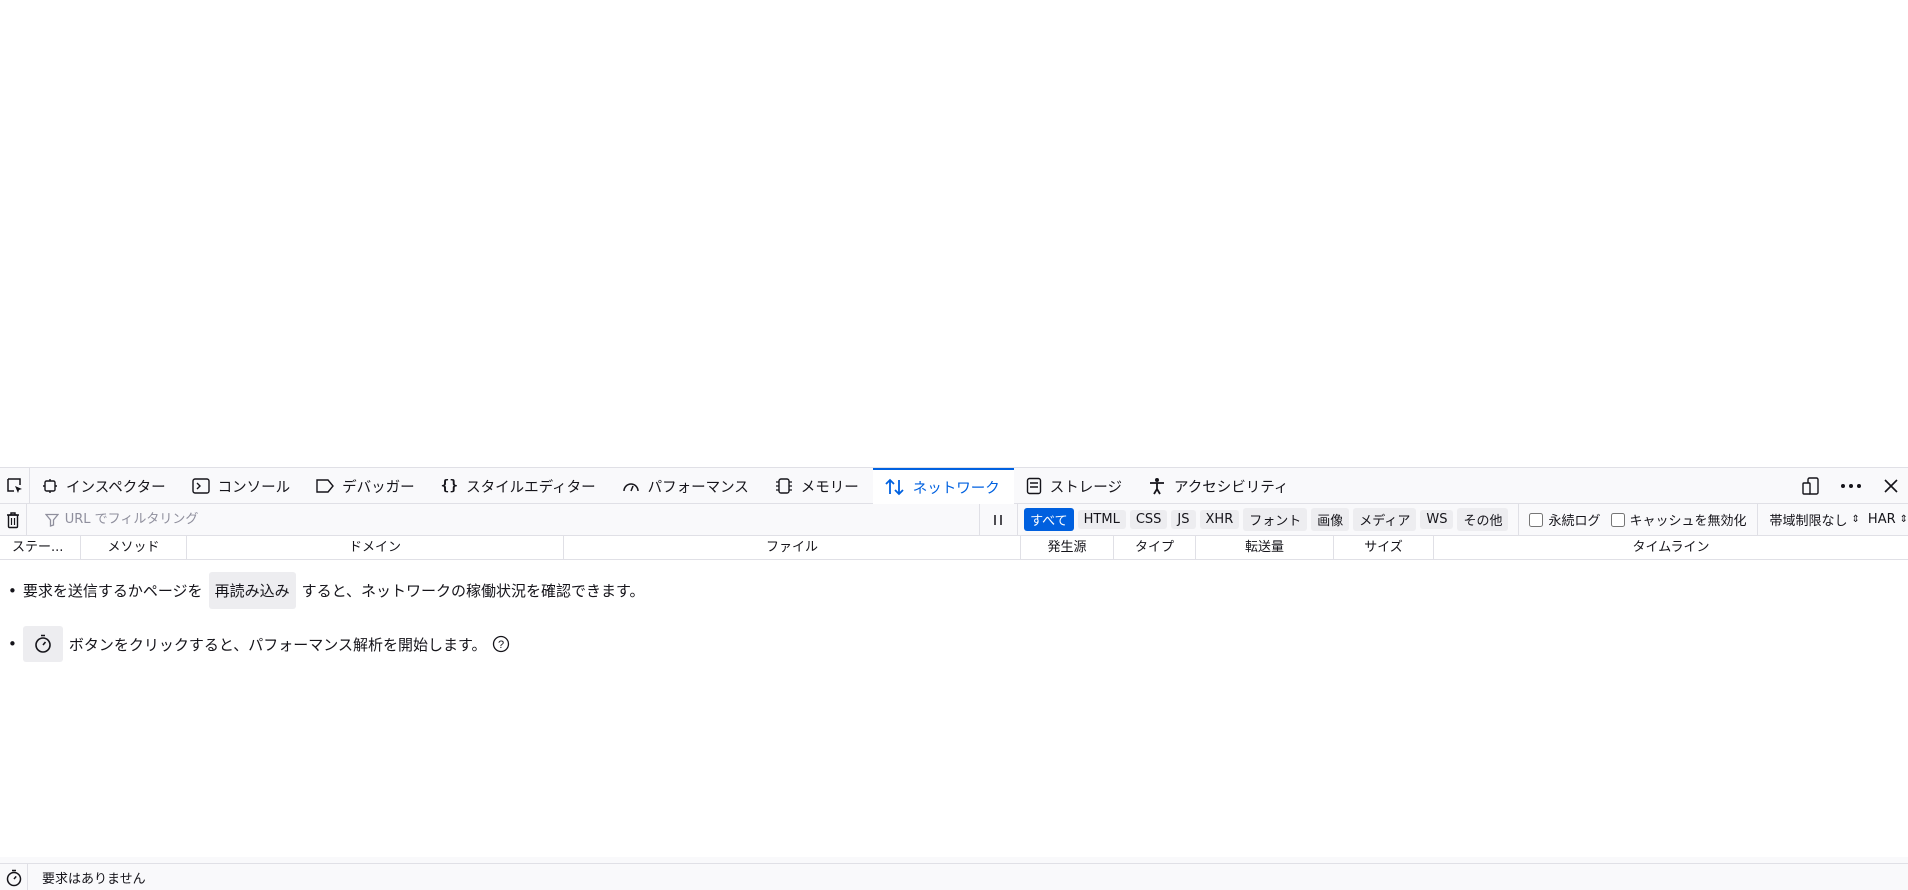 This screenshot has width=1908, height=890. Describe the element at coordinates (792, 548) in the screenshot. I see `column-file: ファイル` at that location.